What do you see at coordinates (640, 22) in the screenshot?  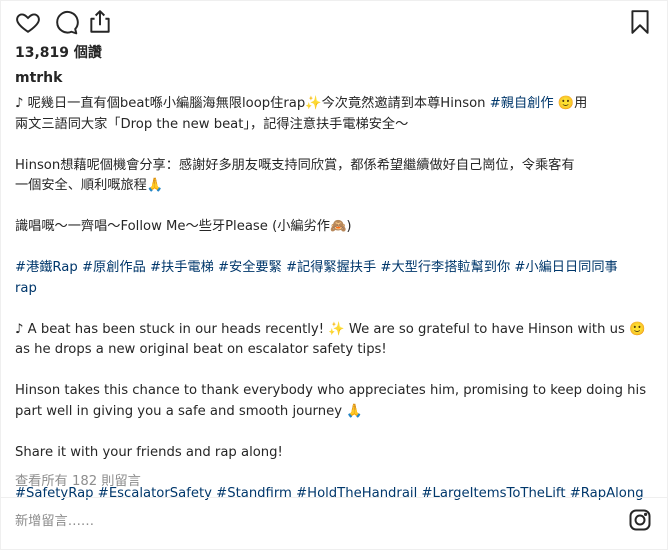 I see `bookmark-icon` at bounding box center [640, 22].